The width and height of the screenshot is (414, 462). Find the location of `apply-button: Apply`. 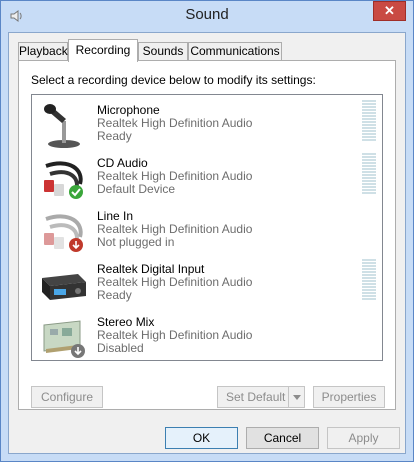

apply-button: Apply is located at coordinates (363, 438).